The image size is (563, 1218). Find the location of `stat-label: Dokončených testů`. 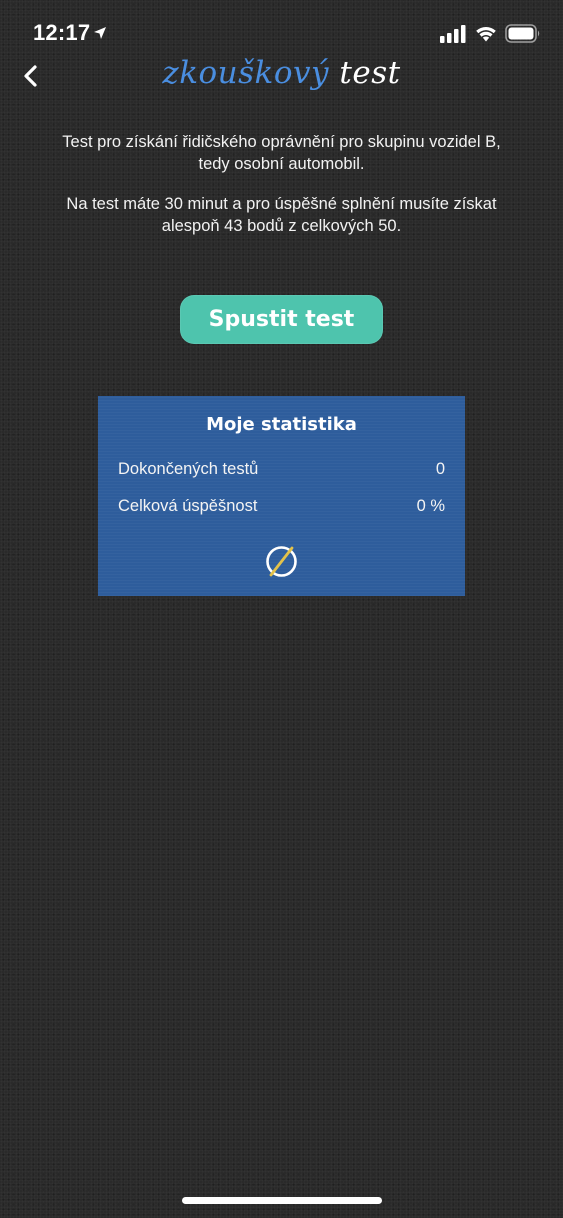

stat-label: Dokončených testů is located at coordinates (188, 469).